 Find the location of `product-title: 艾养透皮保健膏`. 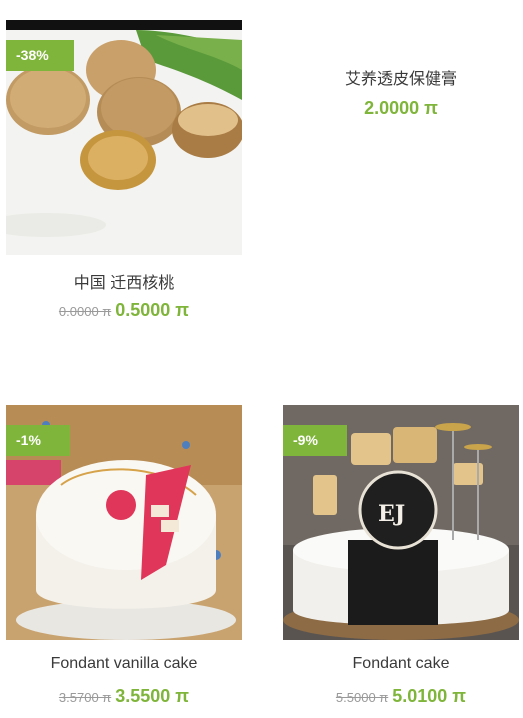

product-title: 艾养透皮保健膏 is located at coordinates (401, 77).